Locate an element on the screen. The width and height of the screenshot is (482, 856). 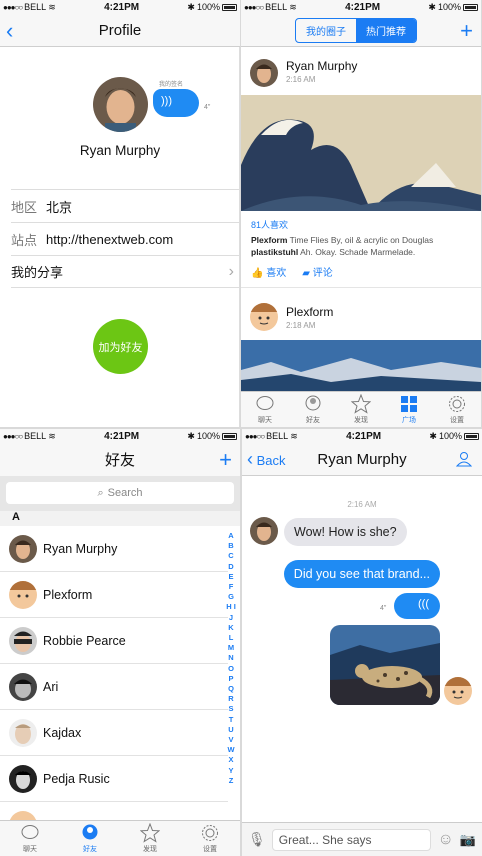
like-count: 81人喜欢 is located at coordinates (269, 224).